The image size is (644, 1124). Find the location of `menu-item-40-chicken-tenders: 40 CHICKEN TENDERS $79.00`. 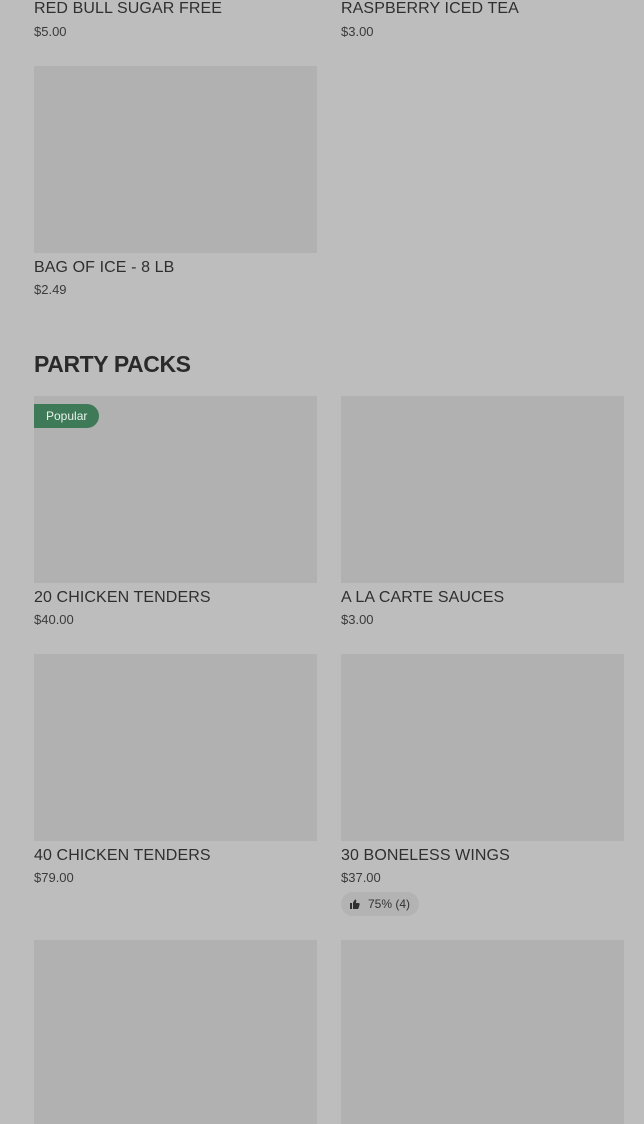

menu-item-40-chicken-tenders: 40 CHICKEN TENDERS $79.00 is located at coordinates (175, 774).